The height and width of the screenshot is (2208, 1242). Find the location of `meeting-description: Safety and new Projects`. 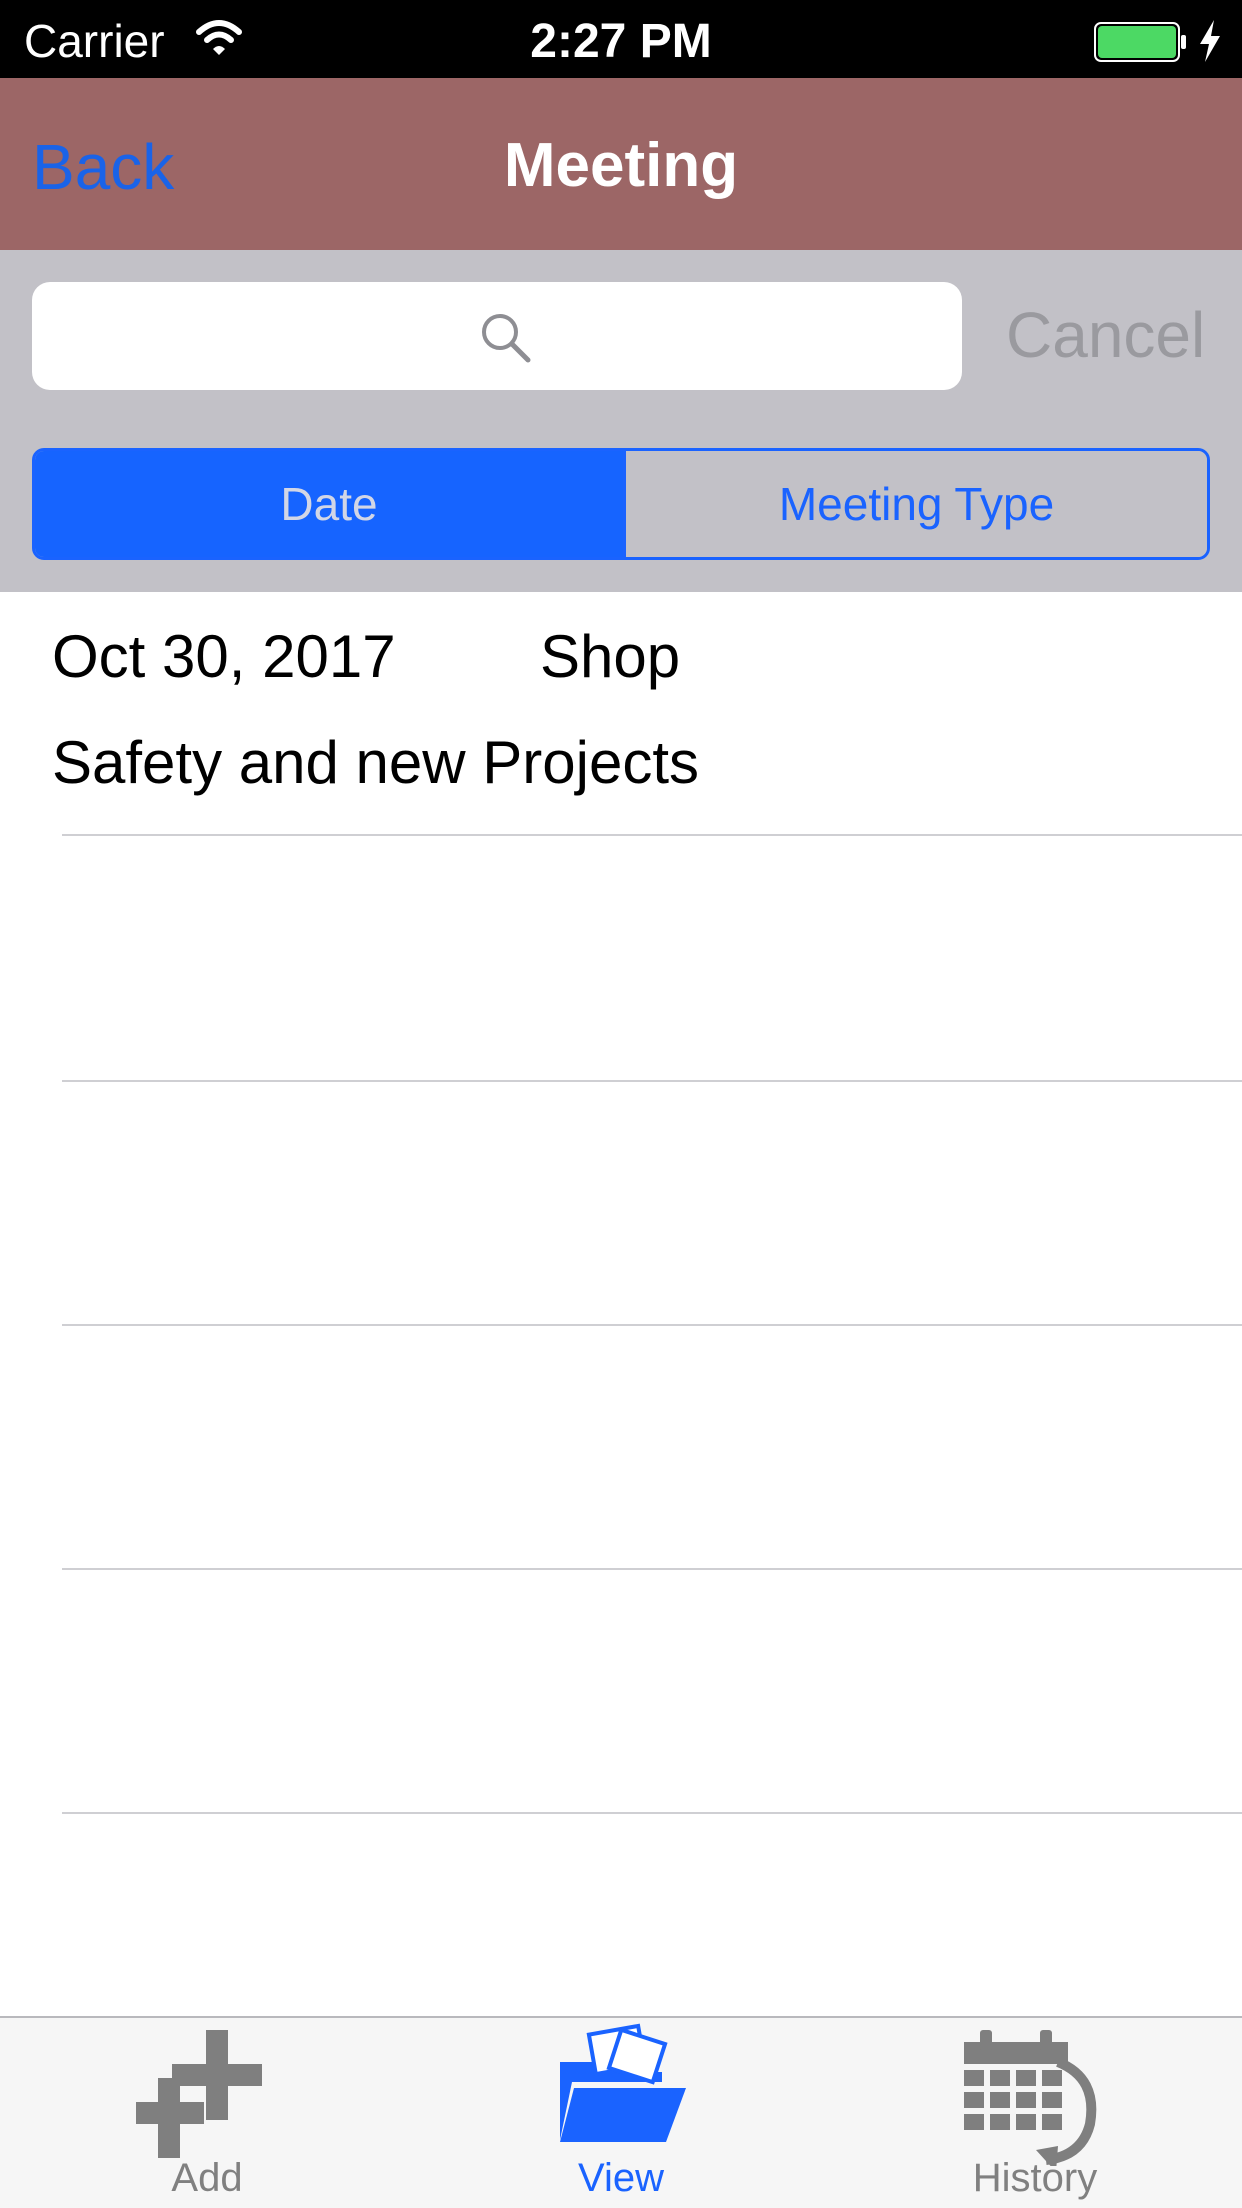

meeting-description: Safety and new Projects is located at coordinates (376, 762).